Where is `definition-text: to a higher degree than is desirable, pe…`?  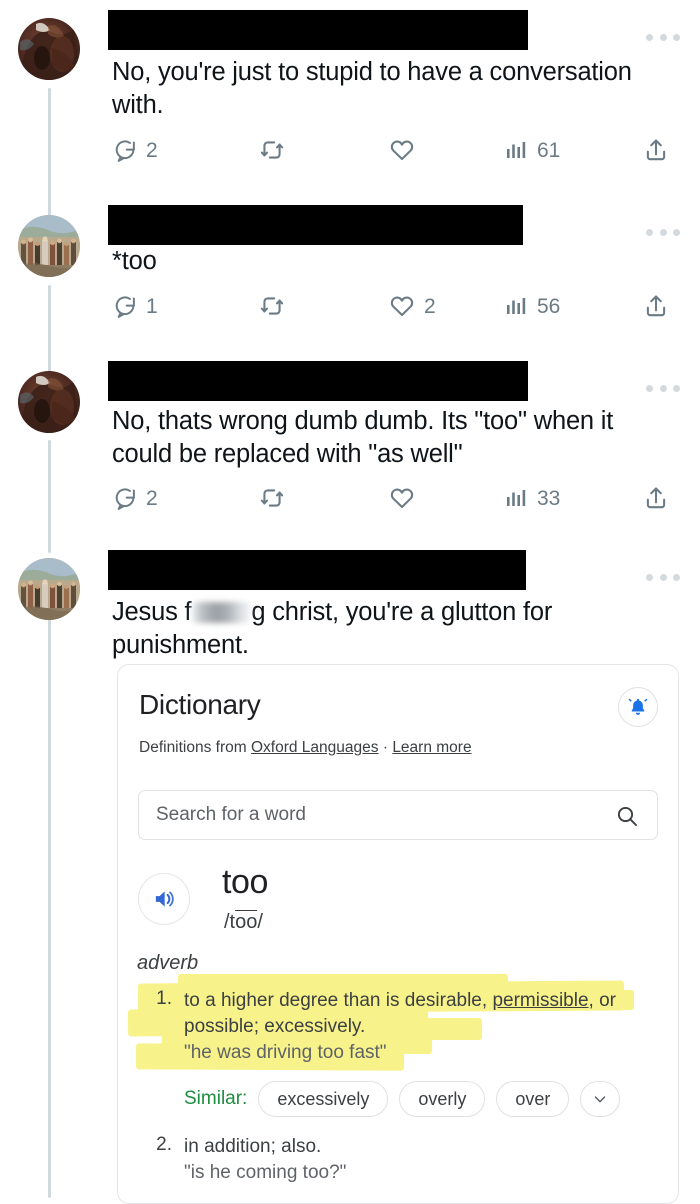 definition-text: to a higher degree than is desirable, pe… is located at coordinates (428, 1014).